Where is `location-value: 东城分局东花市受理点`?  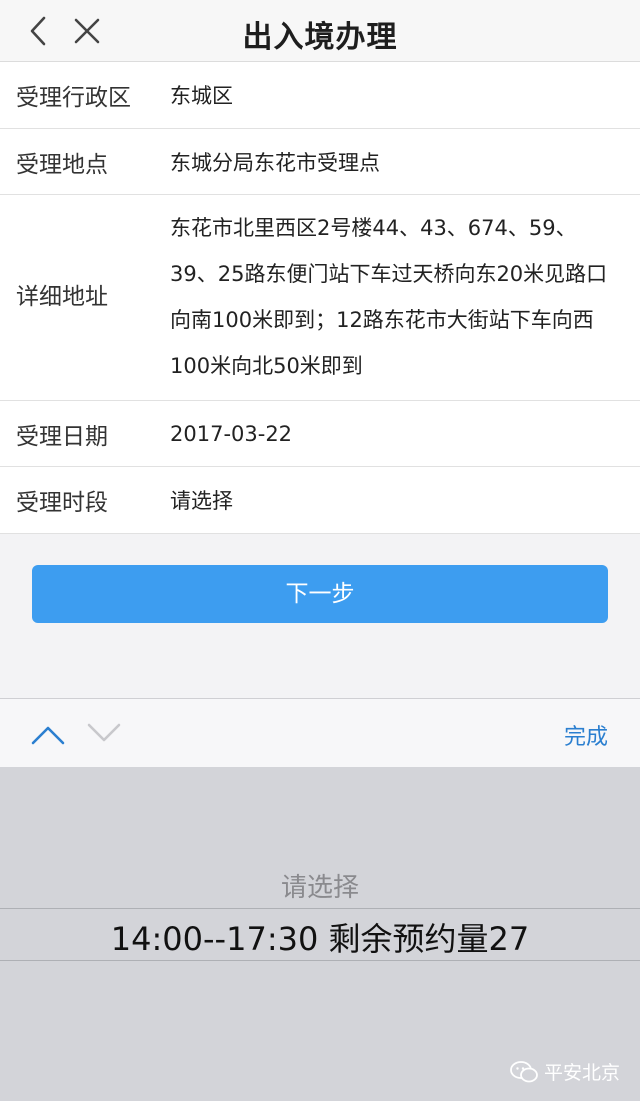
location-value: 东城分局东花市受理点 is located at coordinates (275, 162).